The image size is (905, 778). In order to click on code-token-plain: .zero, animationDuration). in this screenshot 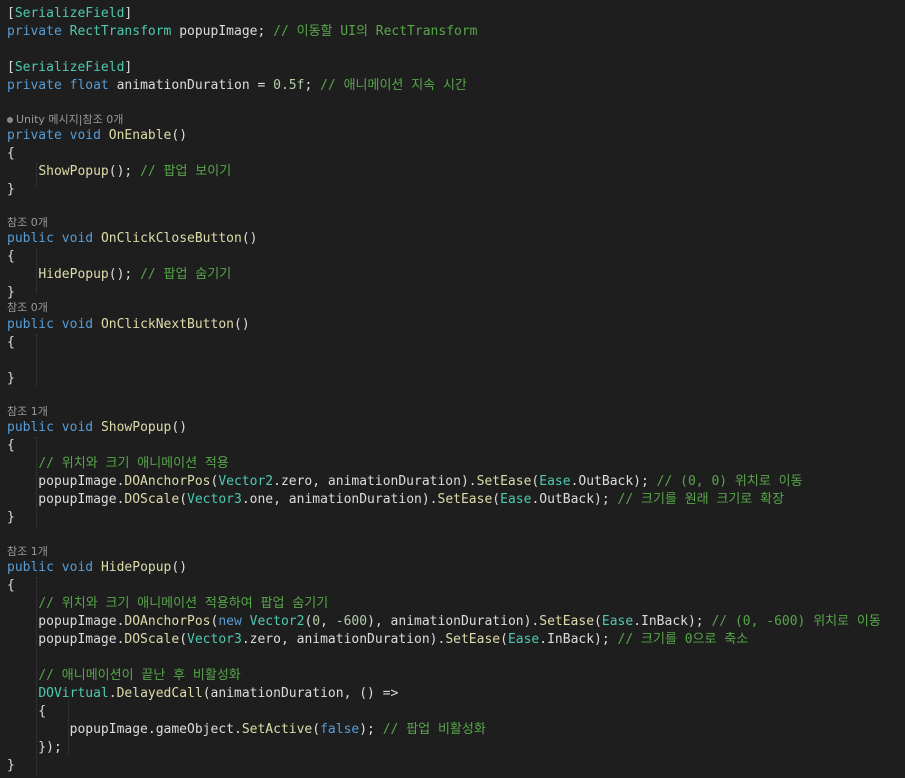, I will do `click(375, 481)`.